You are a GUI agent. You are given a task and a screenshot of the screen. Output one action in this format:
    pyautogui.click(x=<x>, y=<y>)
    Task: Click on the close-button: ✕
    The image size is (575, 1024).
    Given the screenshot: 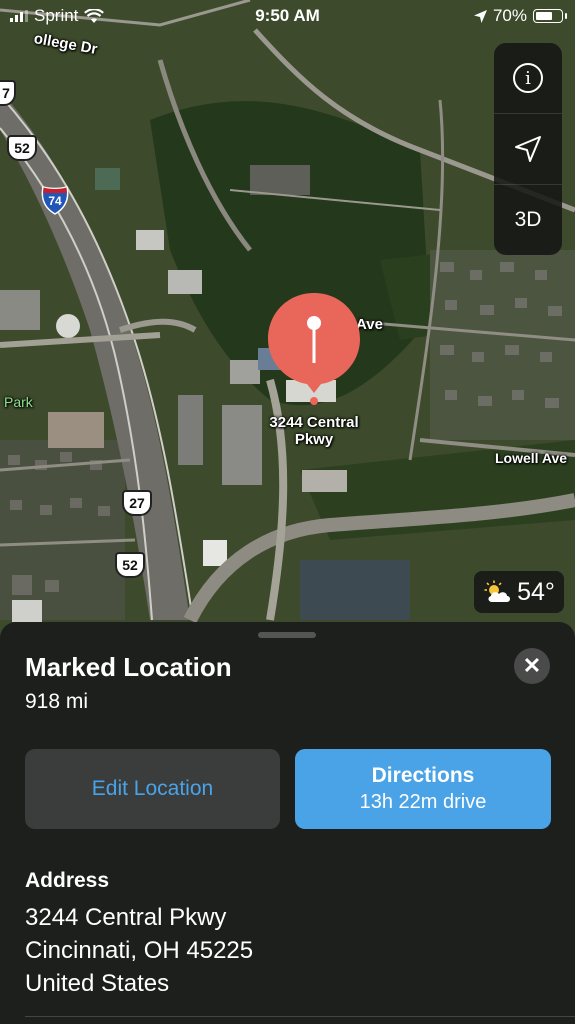 What is the action you would take?
    pyautogui.click(x=532, y=666)
    